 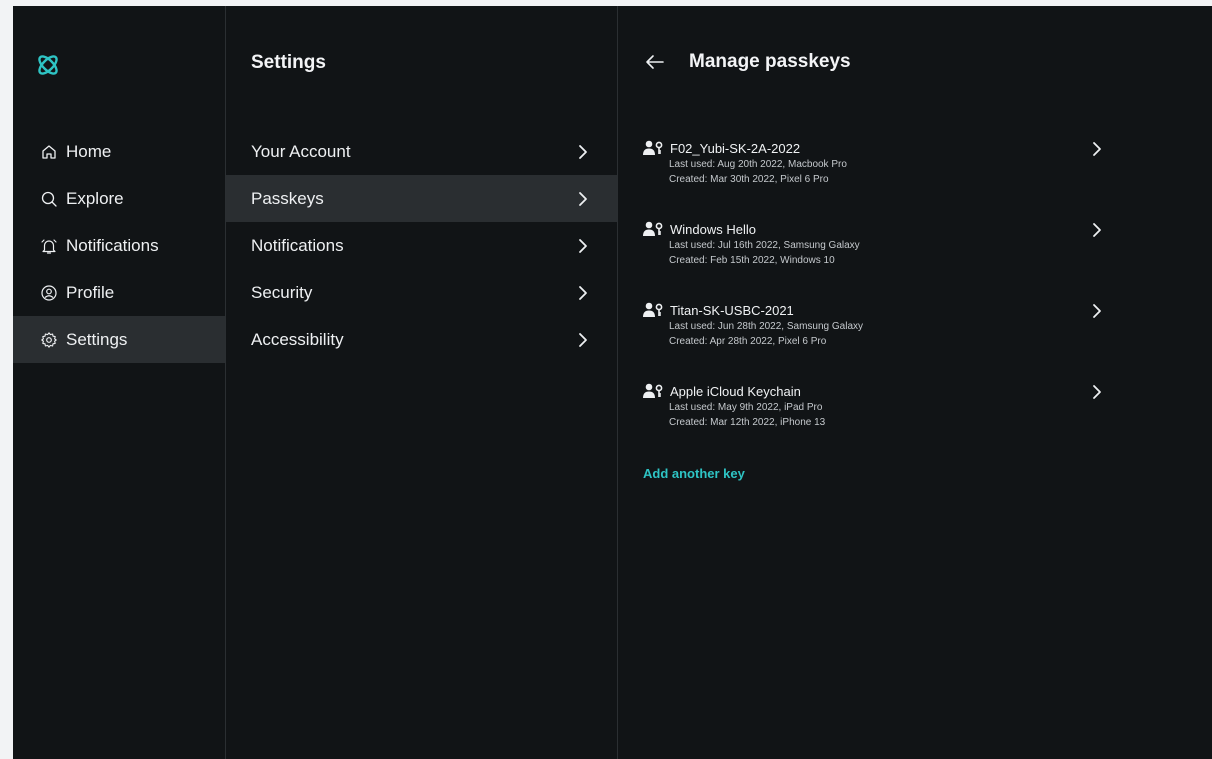 I want to click on passkey-created: Created: Feb 15th 2022, Windows 10, so click(x=752, y=260).